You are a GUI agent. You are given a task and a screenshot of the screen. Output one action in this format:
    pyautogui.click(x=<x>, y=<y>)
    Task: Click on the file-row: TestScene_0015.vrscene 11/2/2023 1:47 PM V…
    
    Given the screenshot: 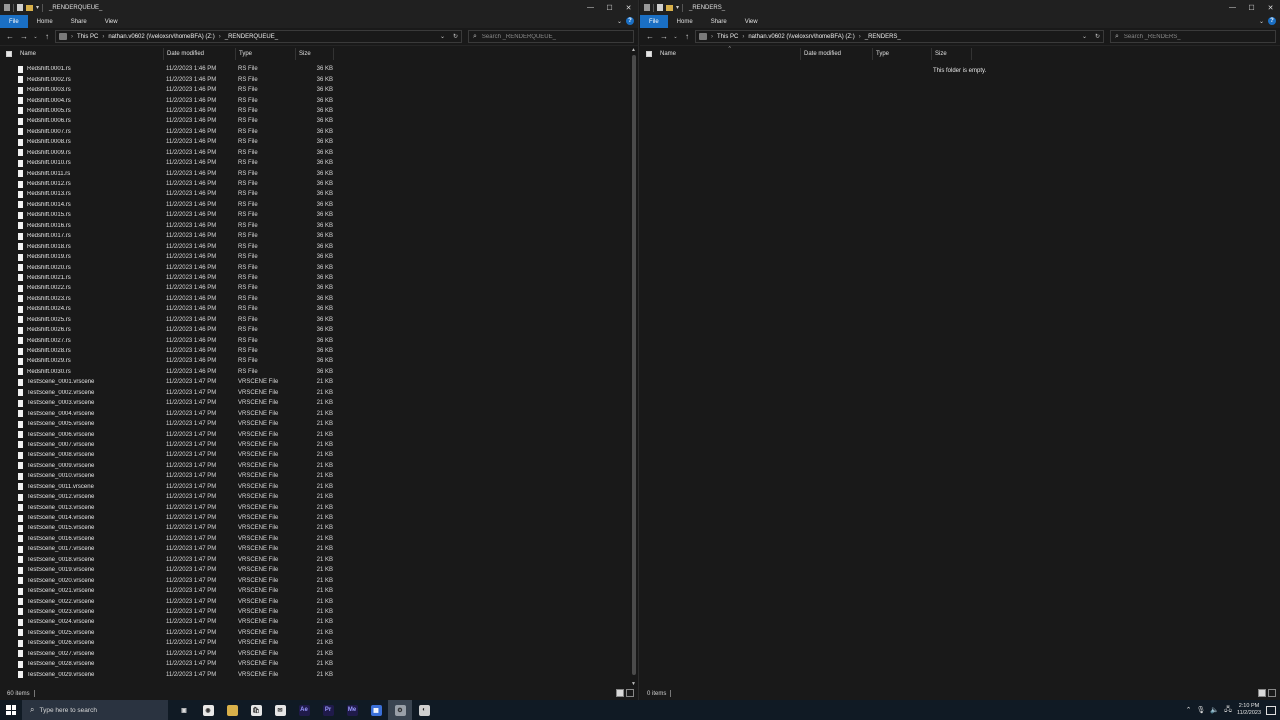 What is the action you would take?
    pyautogui.click(x=319, y=528)
    